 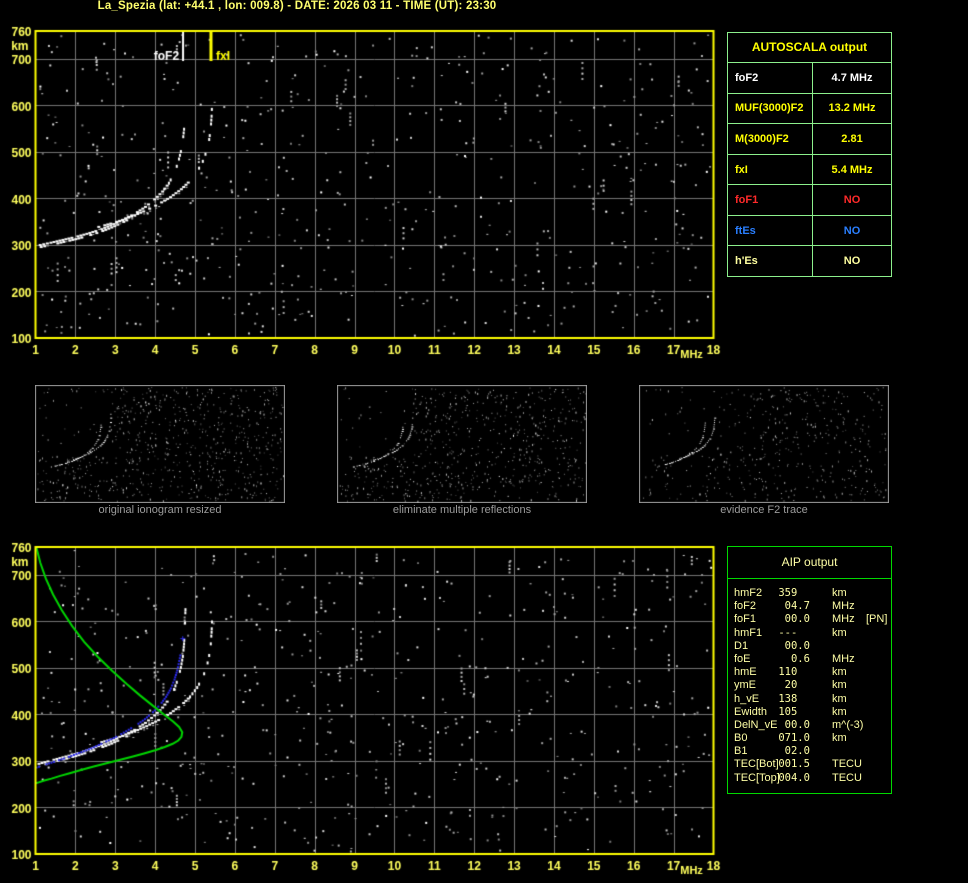 What do you see at coordinates (462, 444) in the screenshot?
I see `thumbnail-eliminate-reflections` at bounding box center [462, 444].